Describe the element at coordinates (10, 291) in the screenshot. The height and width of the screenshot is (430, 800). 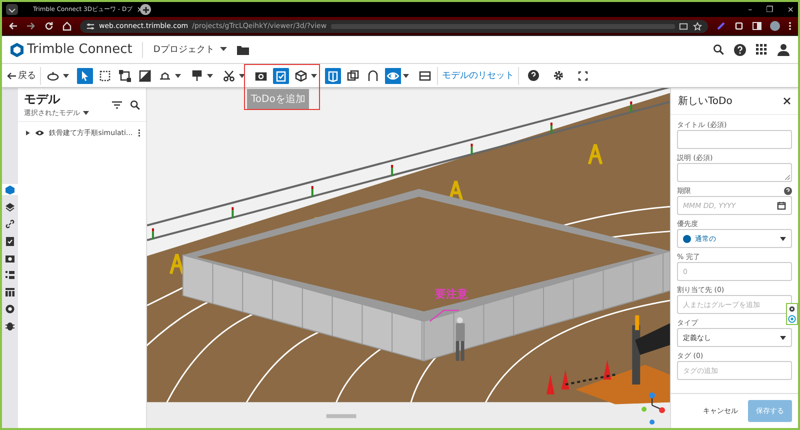
I see `table-icon` at that location.